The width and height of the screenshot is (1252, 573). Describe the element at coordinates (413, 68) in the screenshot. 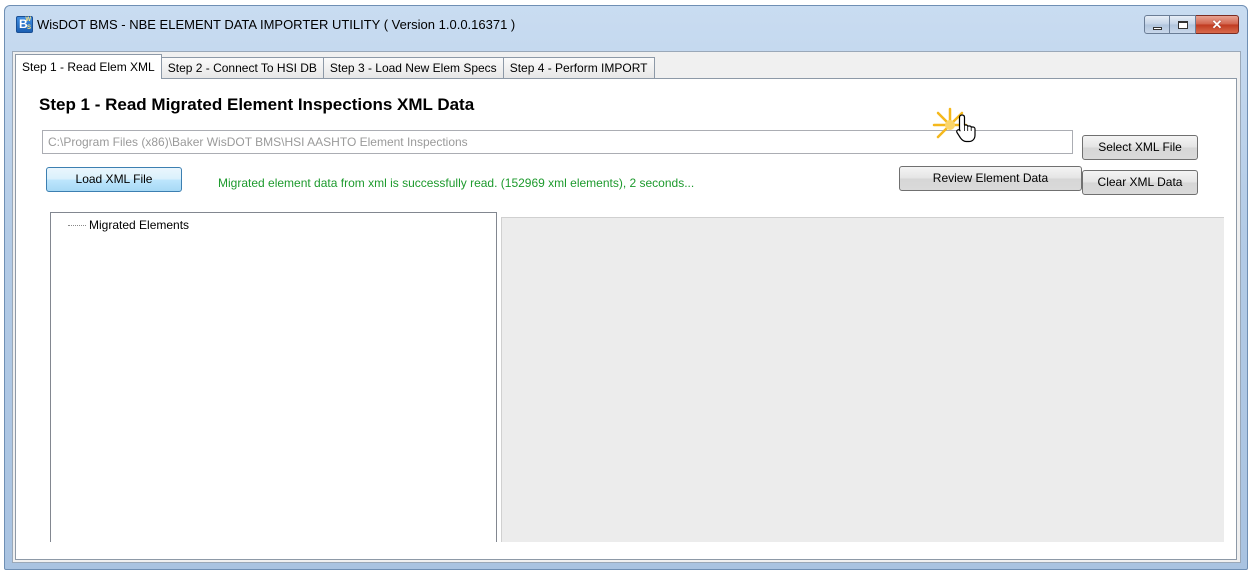

I see `tab-step3-load-new-elem-specs: Step 3 - Load New Elem Specs` at that location.